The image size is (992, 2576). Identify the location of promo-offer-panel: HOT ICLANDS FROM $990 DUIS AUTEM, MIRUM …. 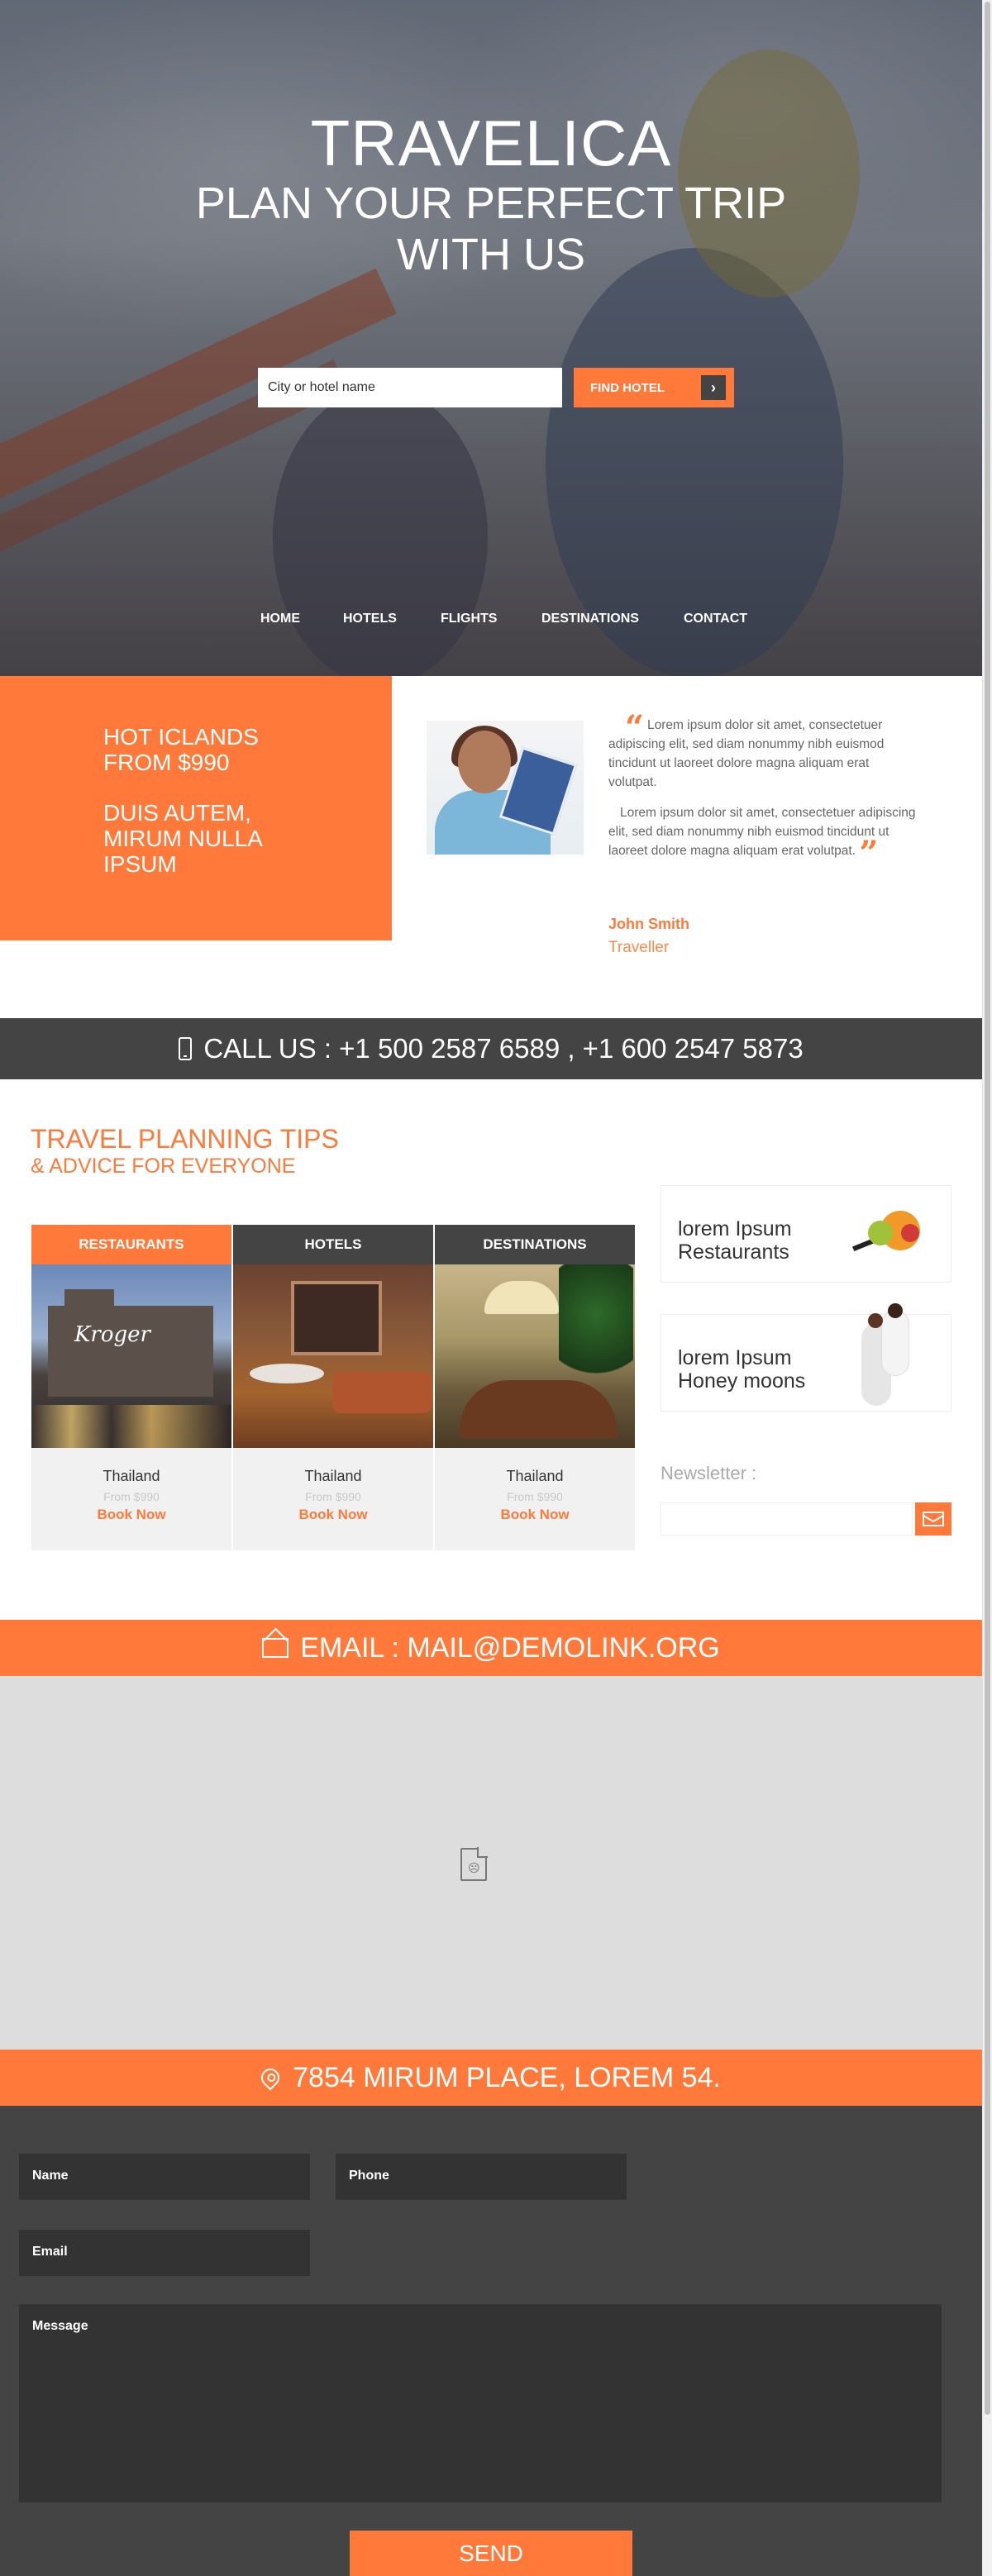
(196, 808).